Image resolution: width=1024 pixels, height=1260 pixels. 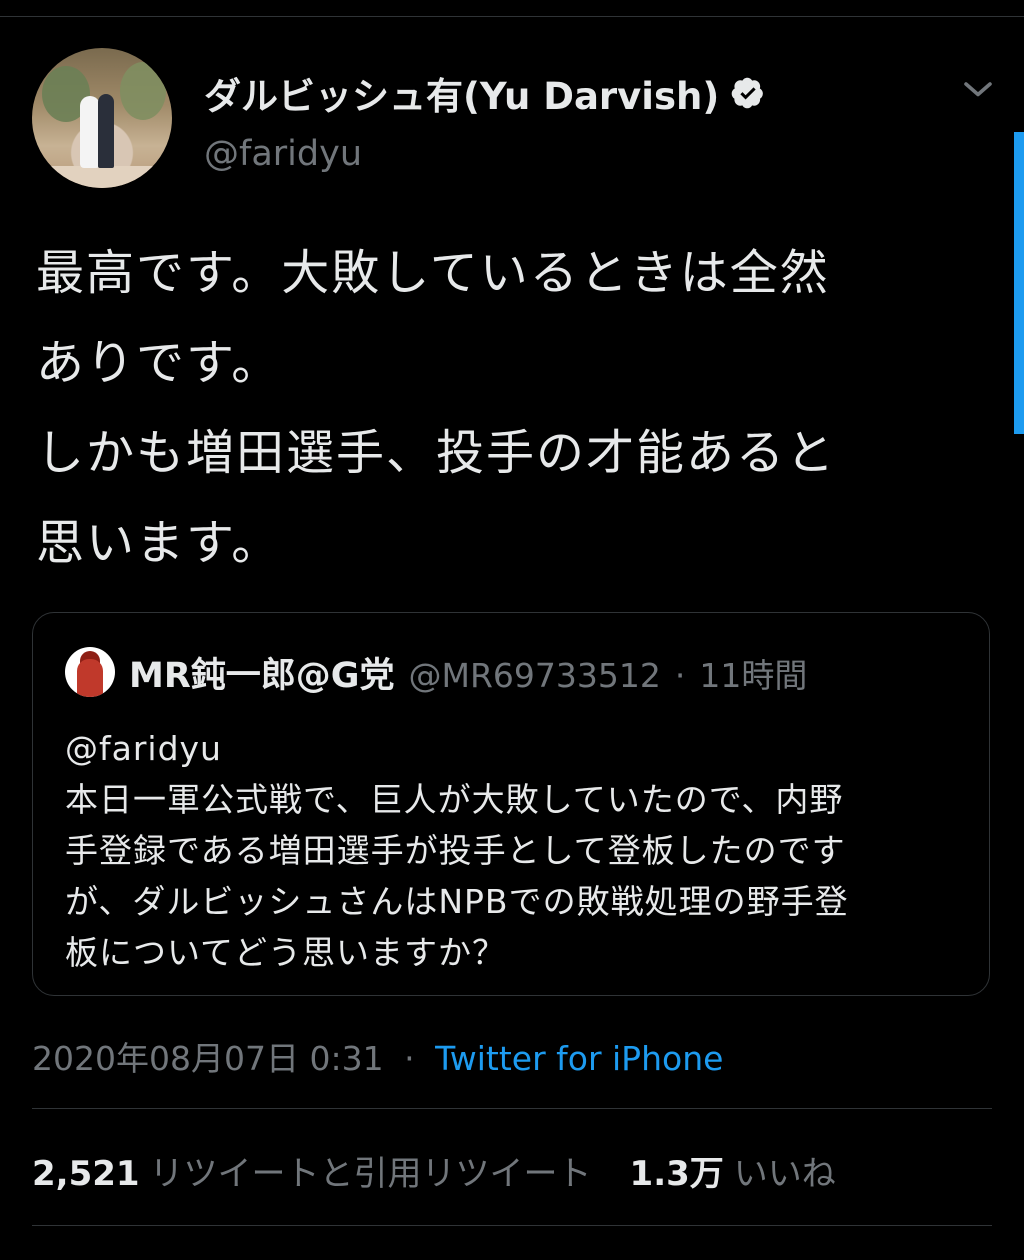 I want to click on verified-badge-icon, so click(x=747, y=93).